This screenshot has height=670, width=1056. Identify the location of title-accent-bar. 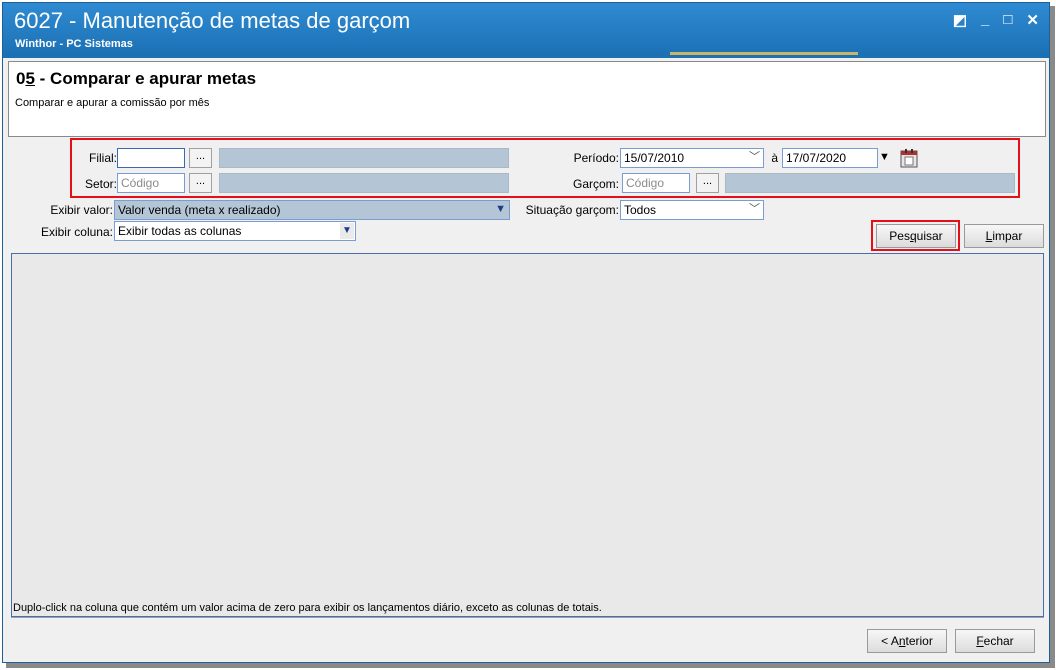
(764, 53).